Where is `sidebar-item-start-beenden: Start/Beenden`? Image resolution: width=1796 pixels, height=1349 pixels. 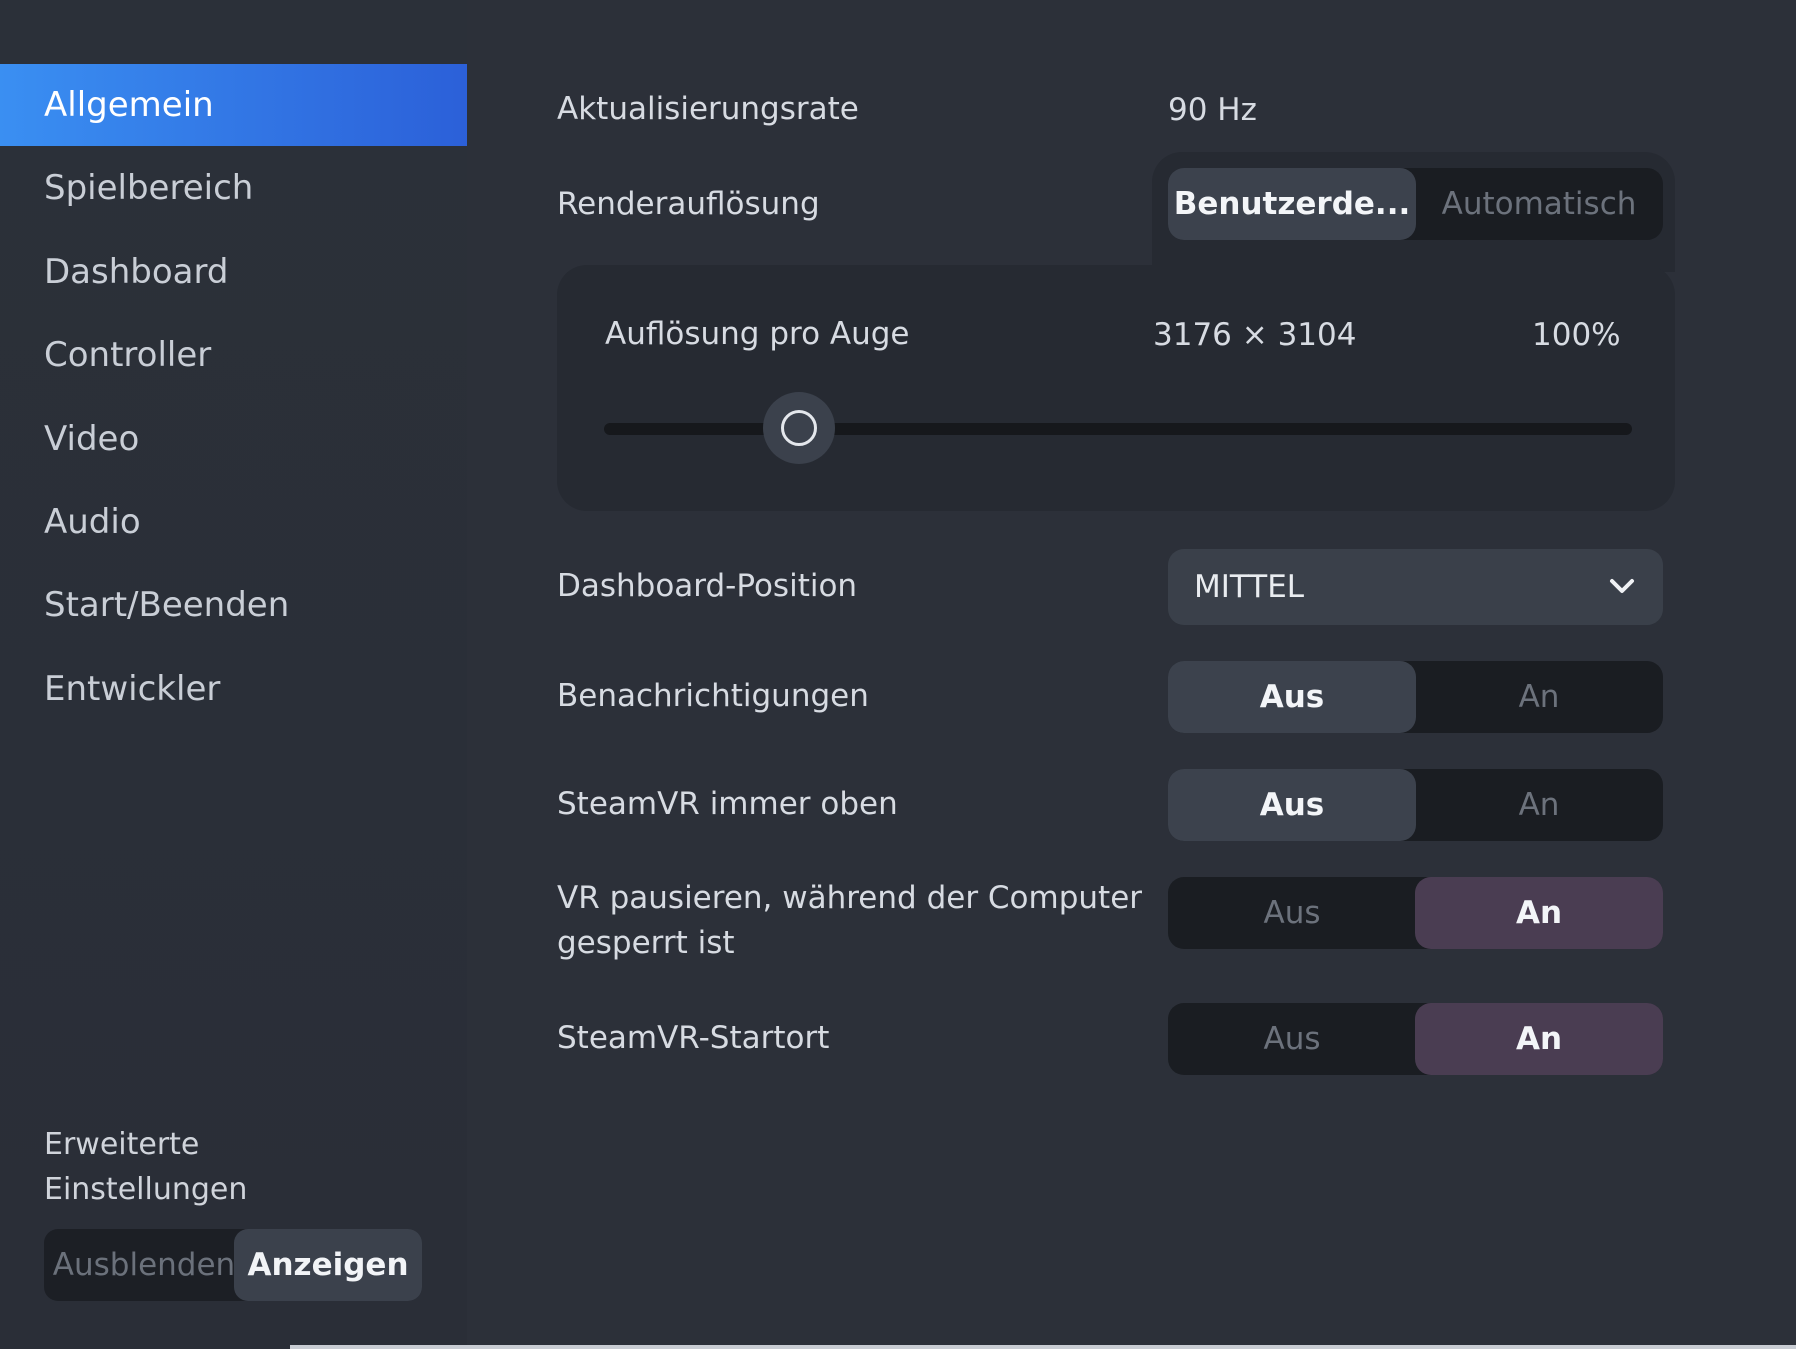
sidebar-item-start-beenden: Start/Beenden is located at coordinates (238, 605).